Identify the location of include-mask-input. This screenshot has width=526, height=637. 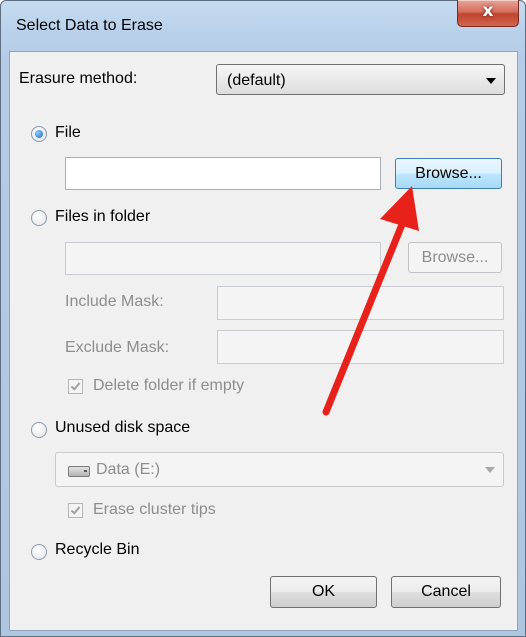
(360, 303).